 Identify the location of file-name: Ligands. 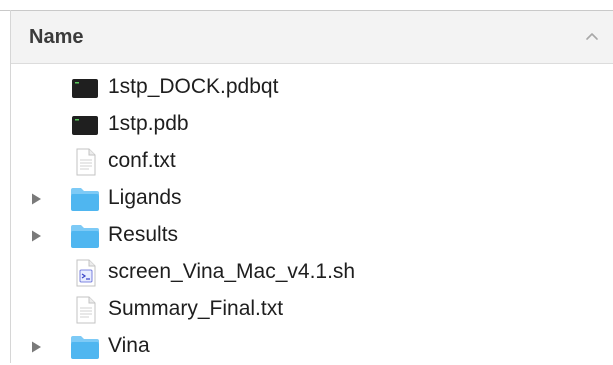
(145, 197).